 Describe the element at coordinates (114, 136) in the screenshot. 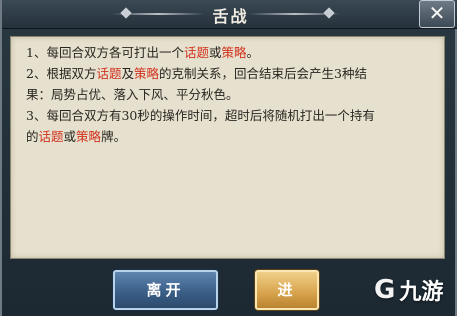

I see `rule-3-end: 牌。` at that location.